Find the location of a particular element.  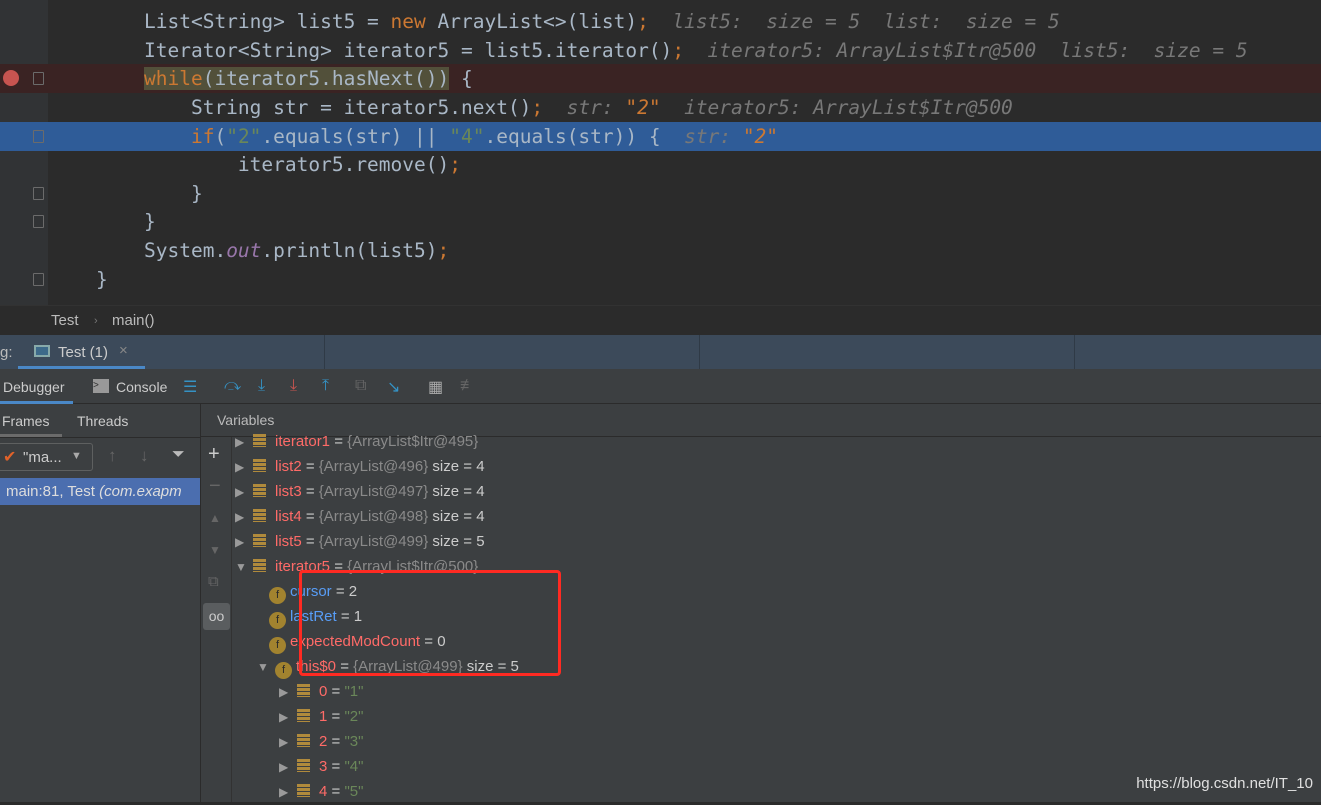

app-window-icon is located at coordinates (42, 351).